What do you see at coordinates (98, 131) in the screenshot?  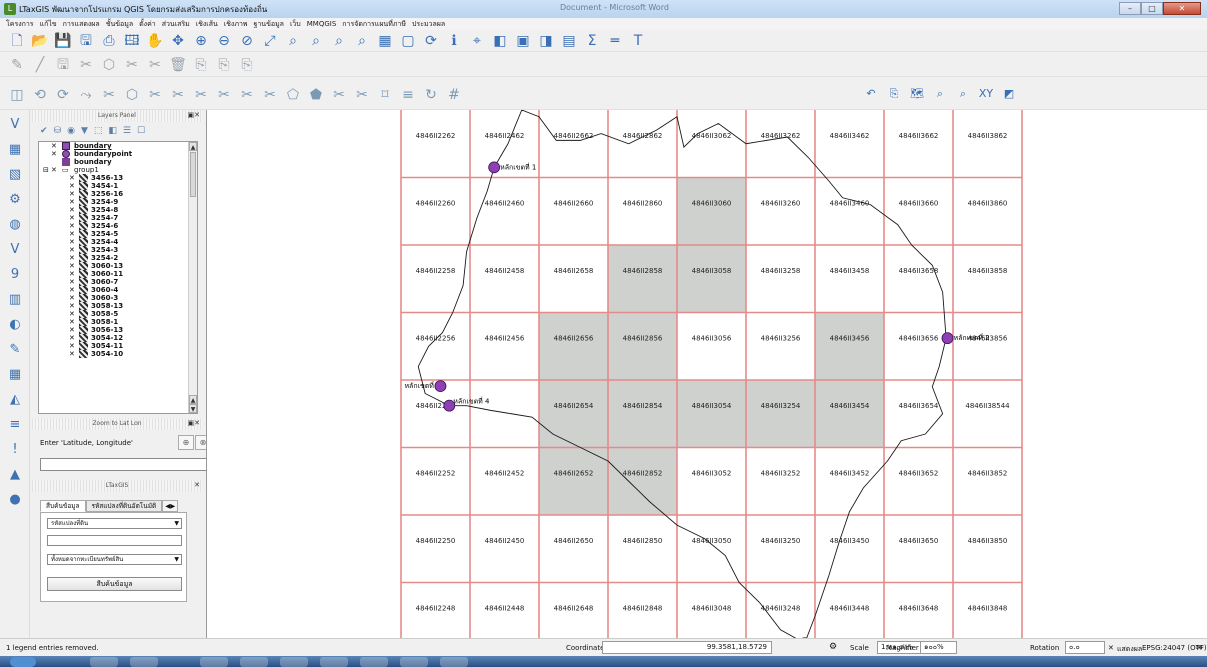 I see `layers-tool-icon: ⬚` at bounding box center [98, 131].